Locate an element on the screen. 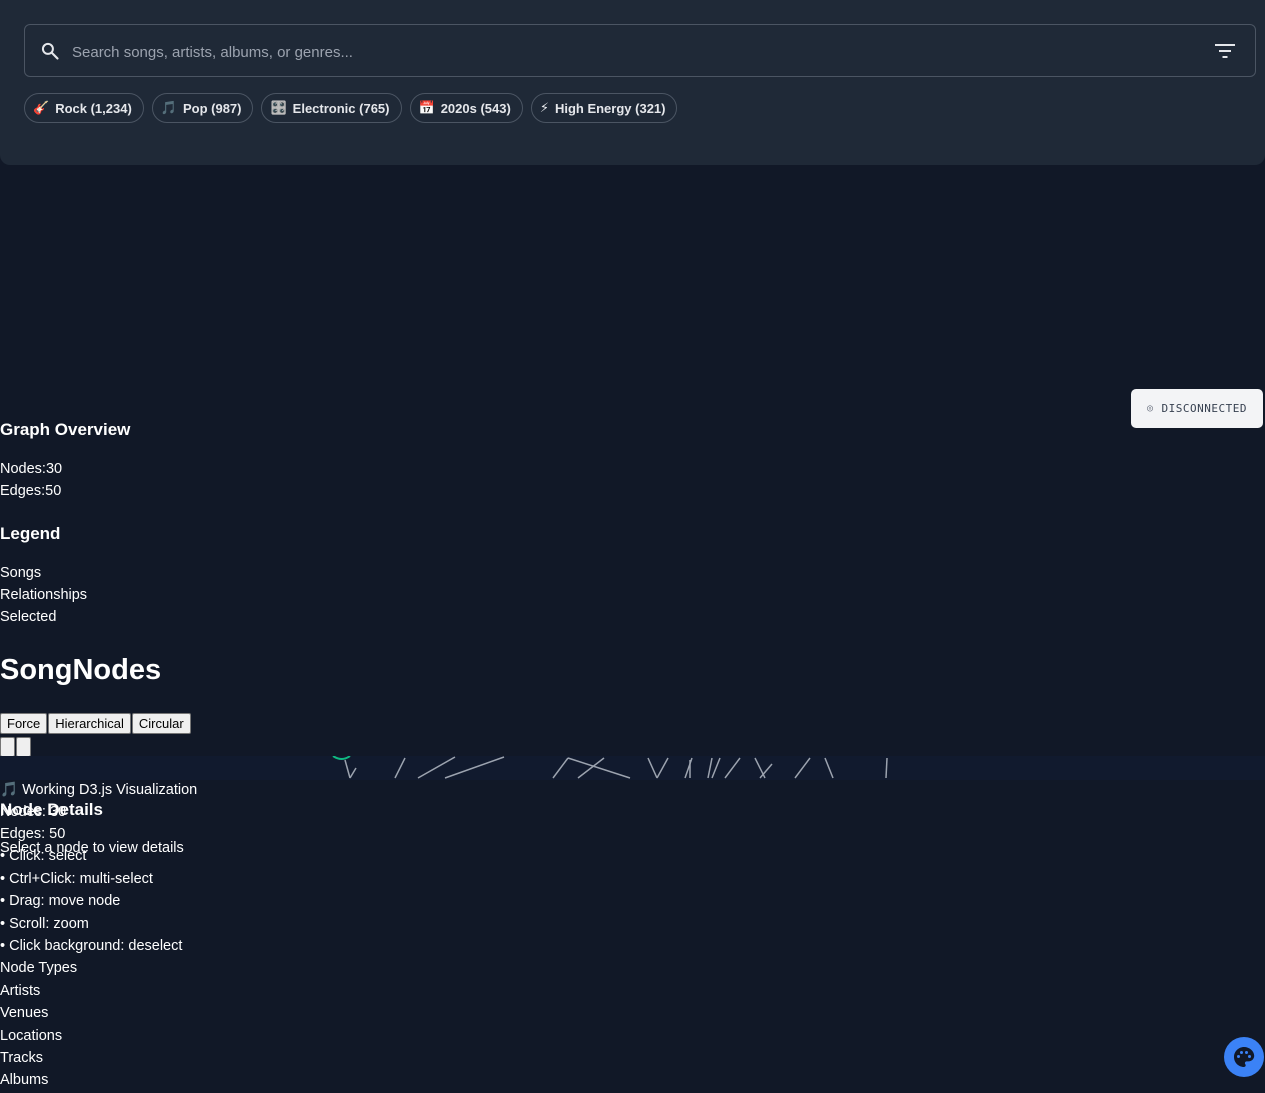 Image resolution: width=1265 pixels, height=1093 pixels. legend-title: Legend is located at coordinates (30, 533).